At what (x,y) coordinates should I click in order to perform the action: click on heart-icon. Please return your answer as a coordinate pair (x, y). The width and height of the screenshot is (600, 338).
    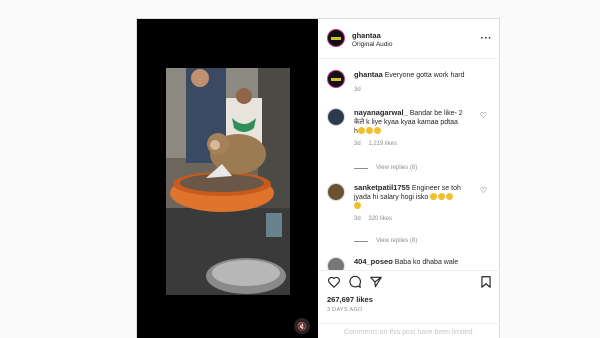
    Looking at the image, I should click on (334, 282).